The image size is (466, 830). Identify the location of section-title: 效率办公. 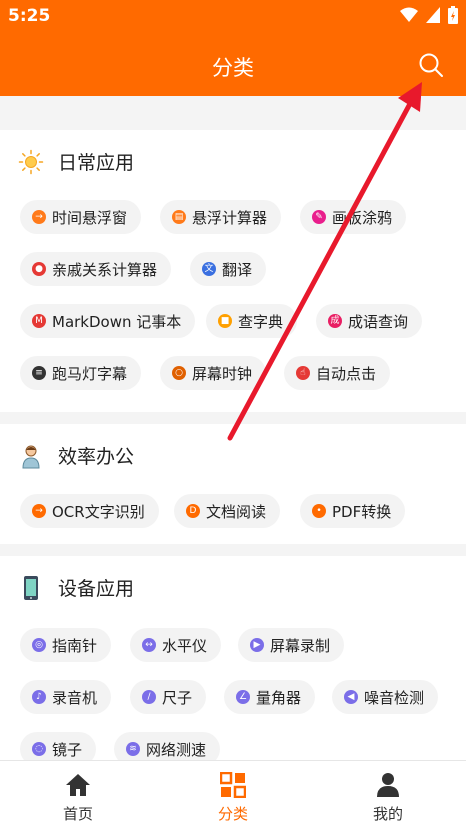
(96, 457).